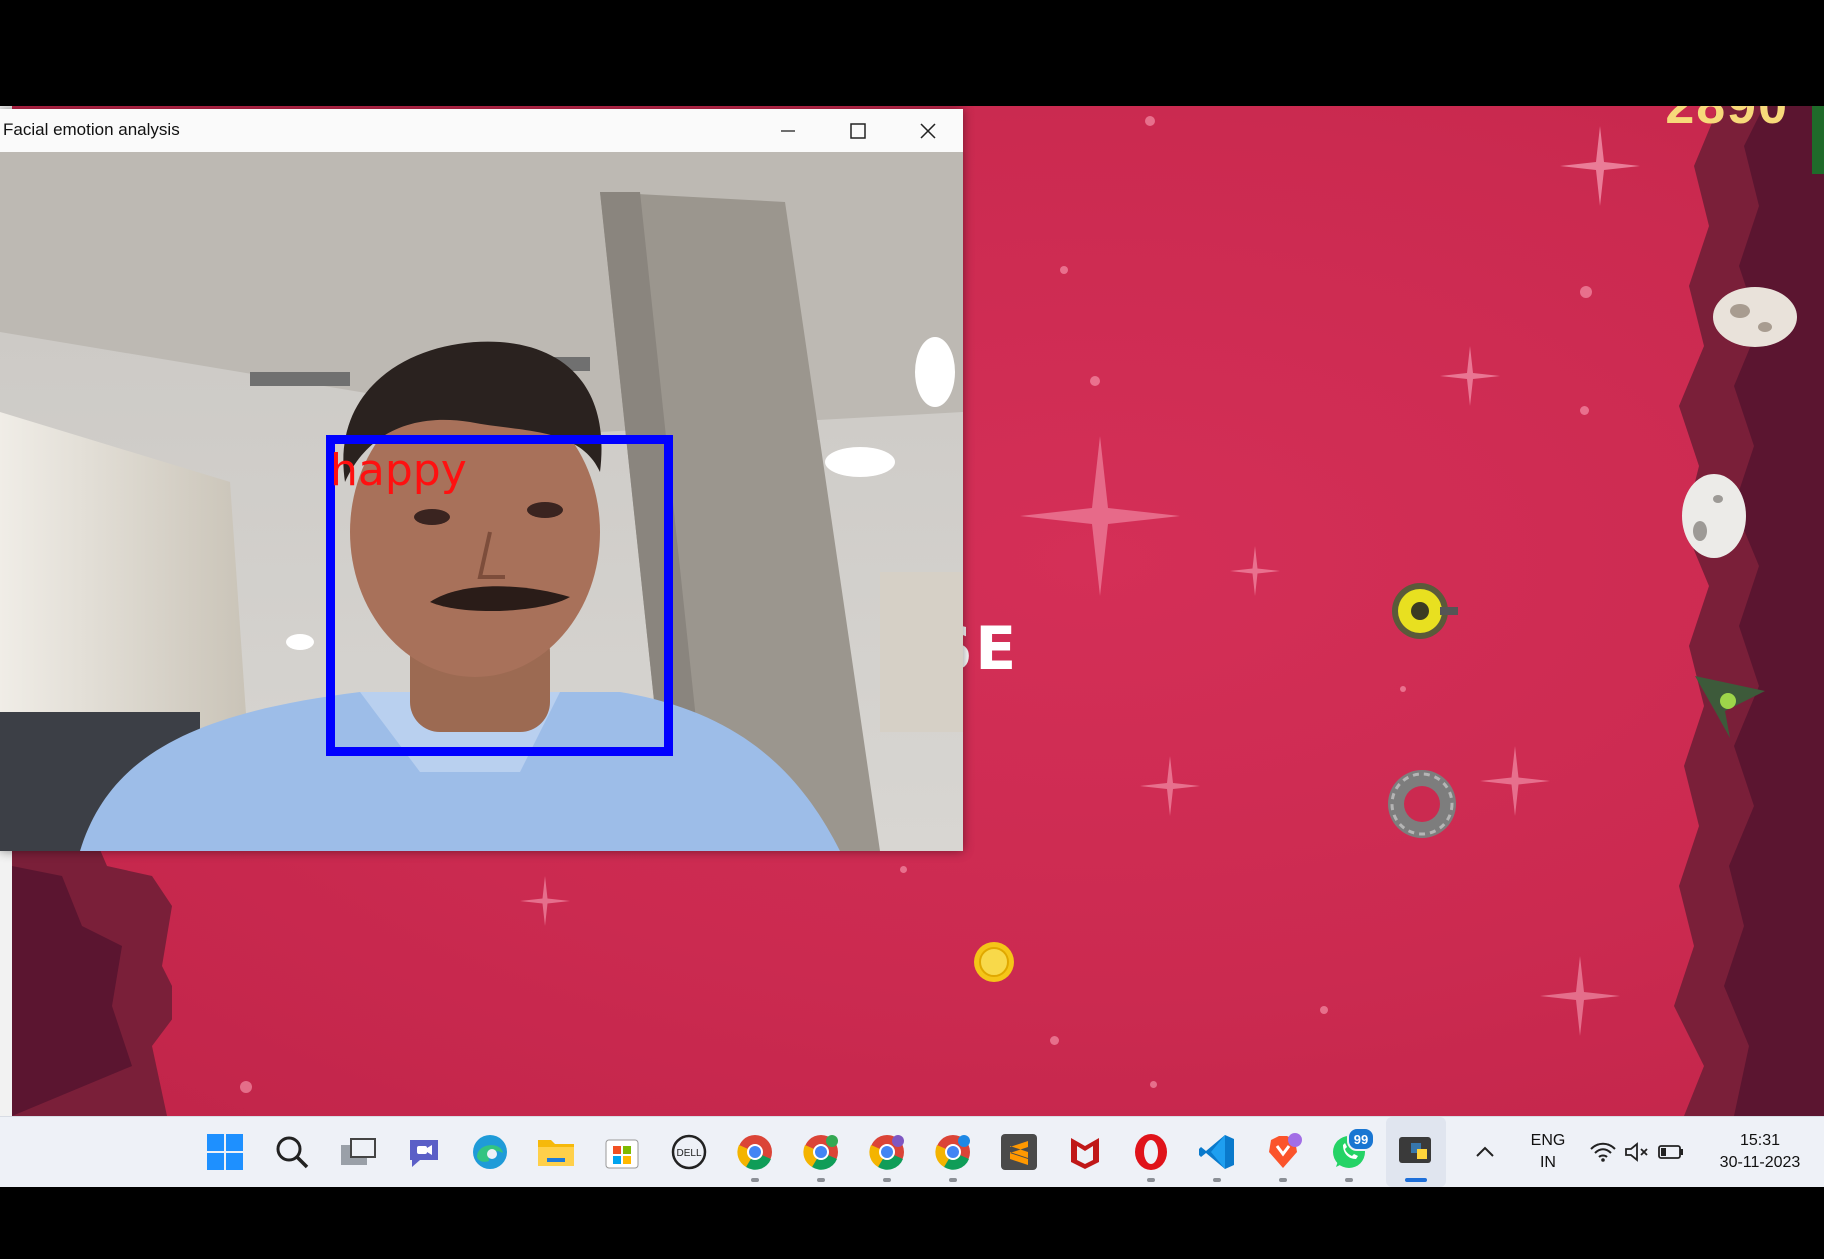 The image size is (1824, 1259). I want to click on python-button, so click(1416, 1152).